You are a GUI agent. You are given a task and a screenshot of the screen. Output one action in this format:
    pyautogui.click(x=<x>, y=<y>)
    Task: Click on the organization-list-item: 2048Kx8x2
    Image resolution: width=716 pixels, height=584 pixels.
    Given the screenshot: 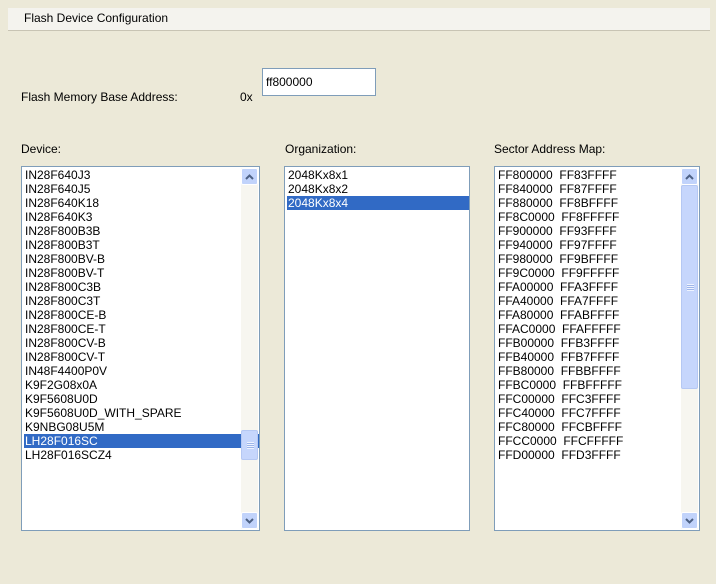 What is the action you would take?
    pyautogui.click(x=378, y=189)
    